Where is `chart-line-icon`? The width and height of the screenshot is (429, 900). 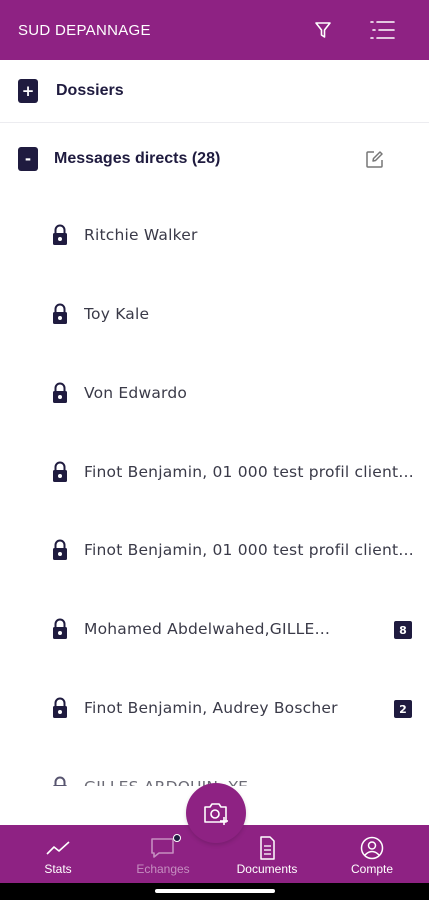
chart-line-icon is located at coordinates (58, 848).